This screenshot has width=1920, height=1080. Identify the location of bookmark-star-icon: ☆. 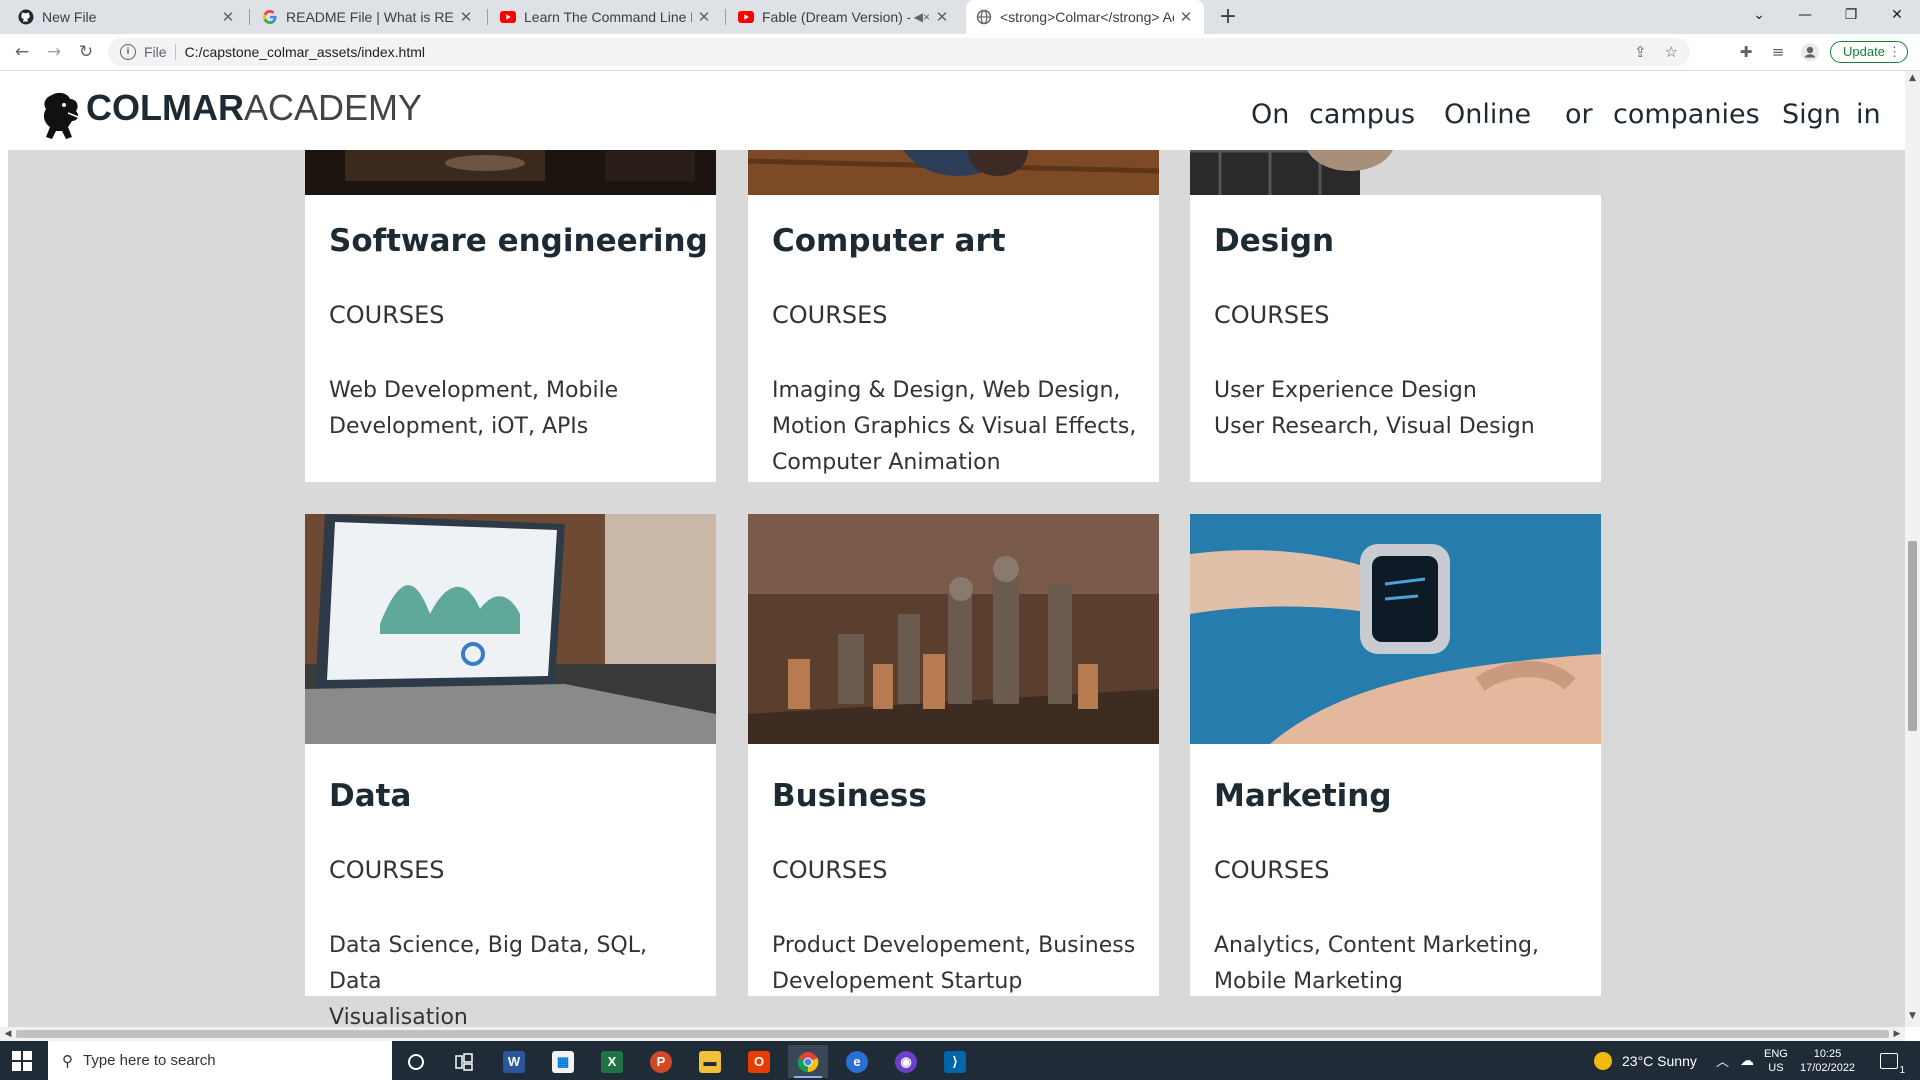
(1671, 52).